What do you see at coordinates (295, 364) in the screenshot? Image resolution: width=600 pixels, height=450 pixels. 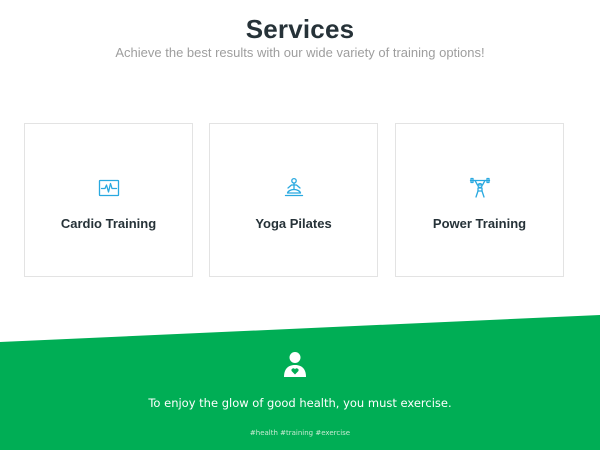 I see `user-heart-icon` at bounding box center [295, 364].